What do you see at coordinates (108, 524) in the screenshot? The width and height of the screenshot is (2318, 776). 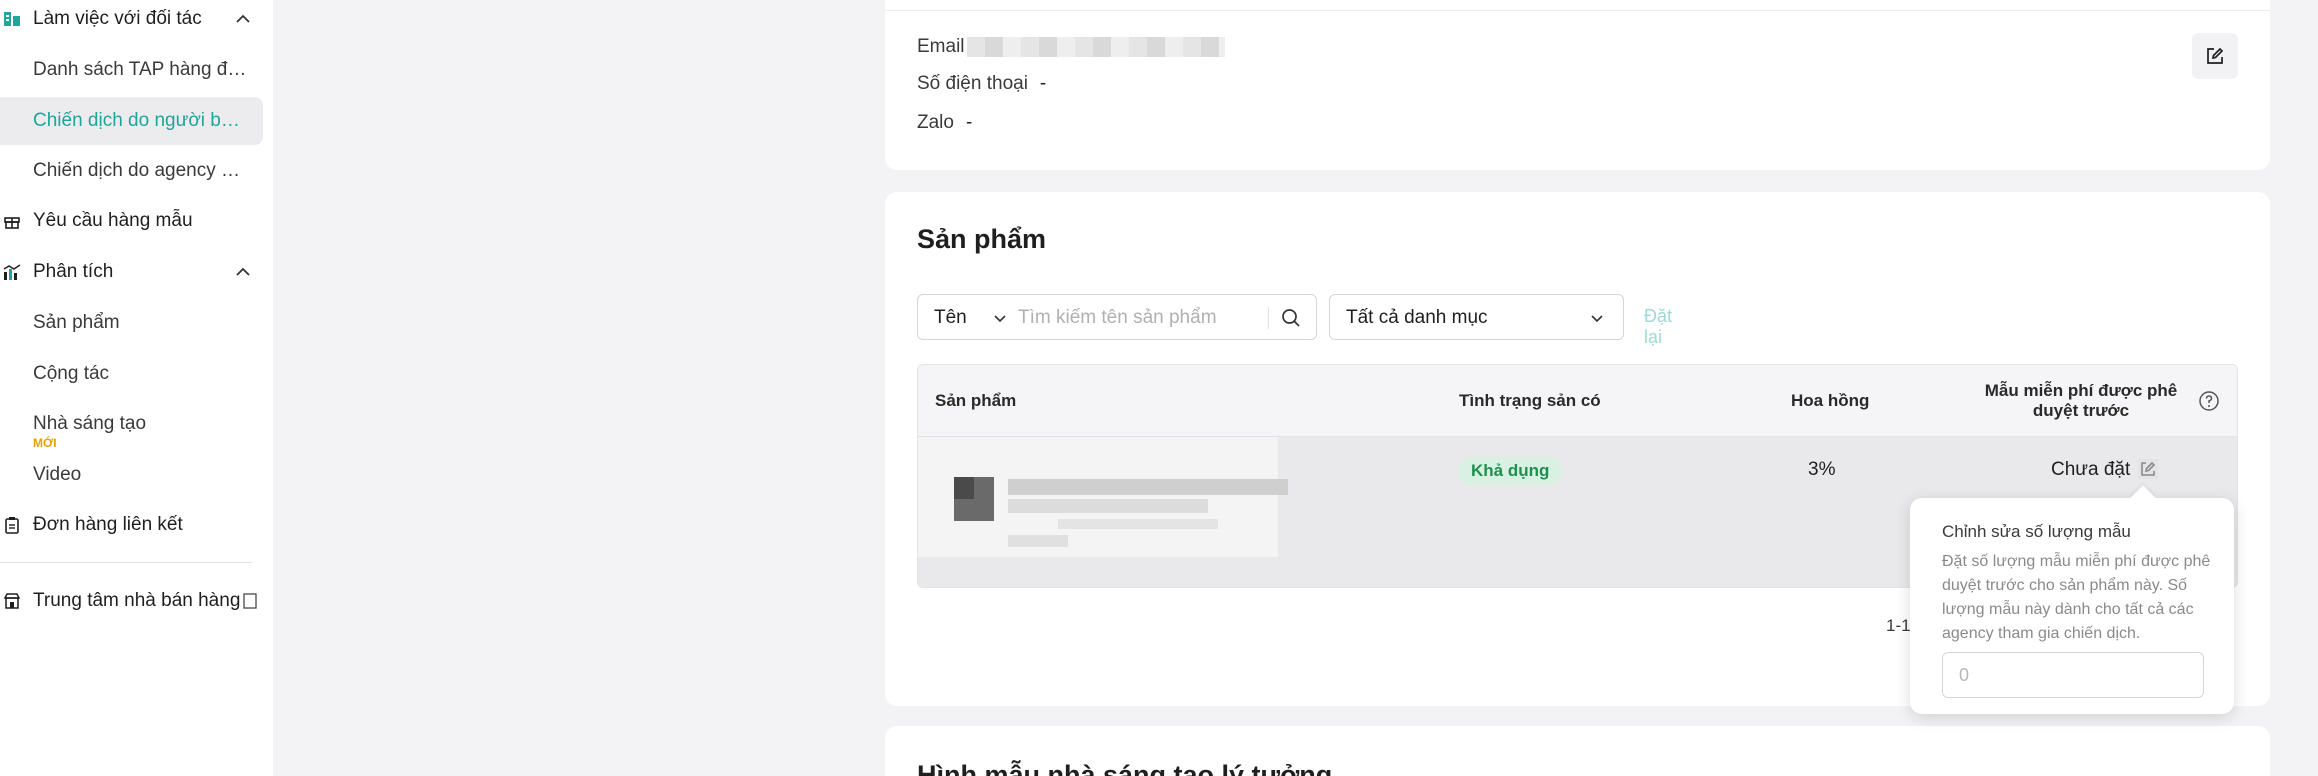 I see `nav-group-label: Đơn hàng liên kết` at bounding box center [108, 524].